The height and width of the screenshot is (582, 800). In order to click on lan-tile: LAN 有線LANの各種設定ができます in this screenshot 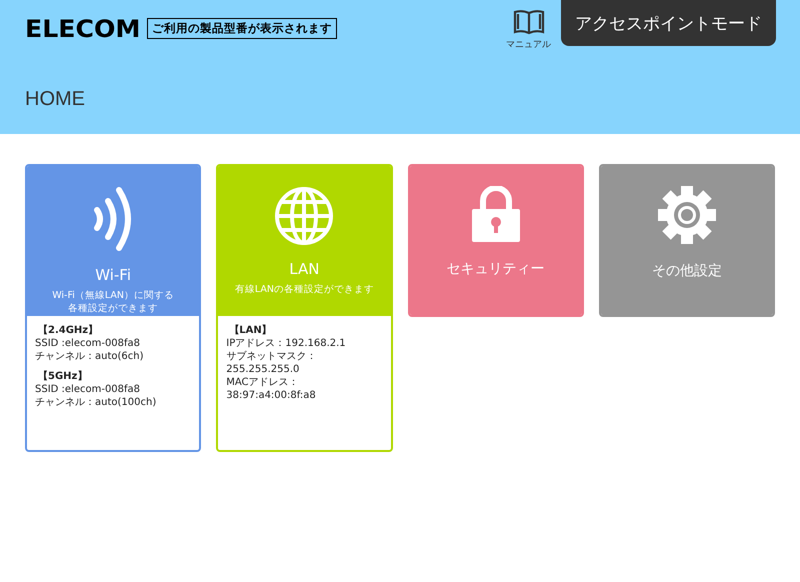, I will do `click(304, 241)`.